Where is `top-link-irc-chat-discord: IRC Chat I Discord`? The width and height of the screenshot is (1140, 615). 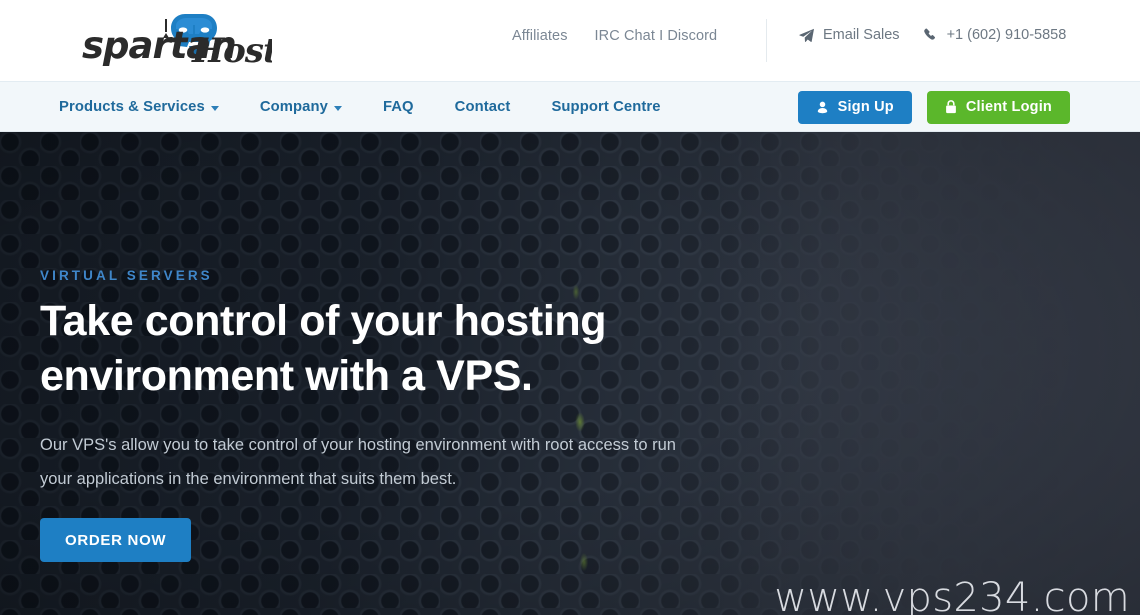
top-link-irc-chat-discord: IRC Chat I Discord is located at coordinates (656, 36).